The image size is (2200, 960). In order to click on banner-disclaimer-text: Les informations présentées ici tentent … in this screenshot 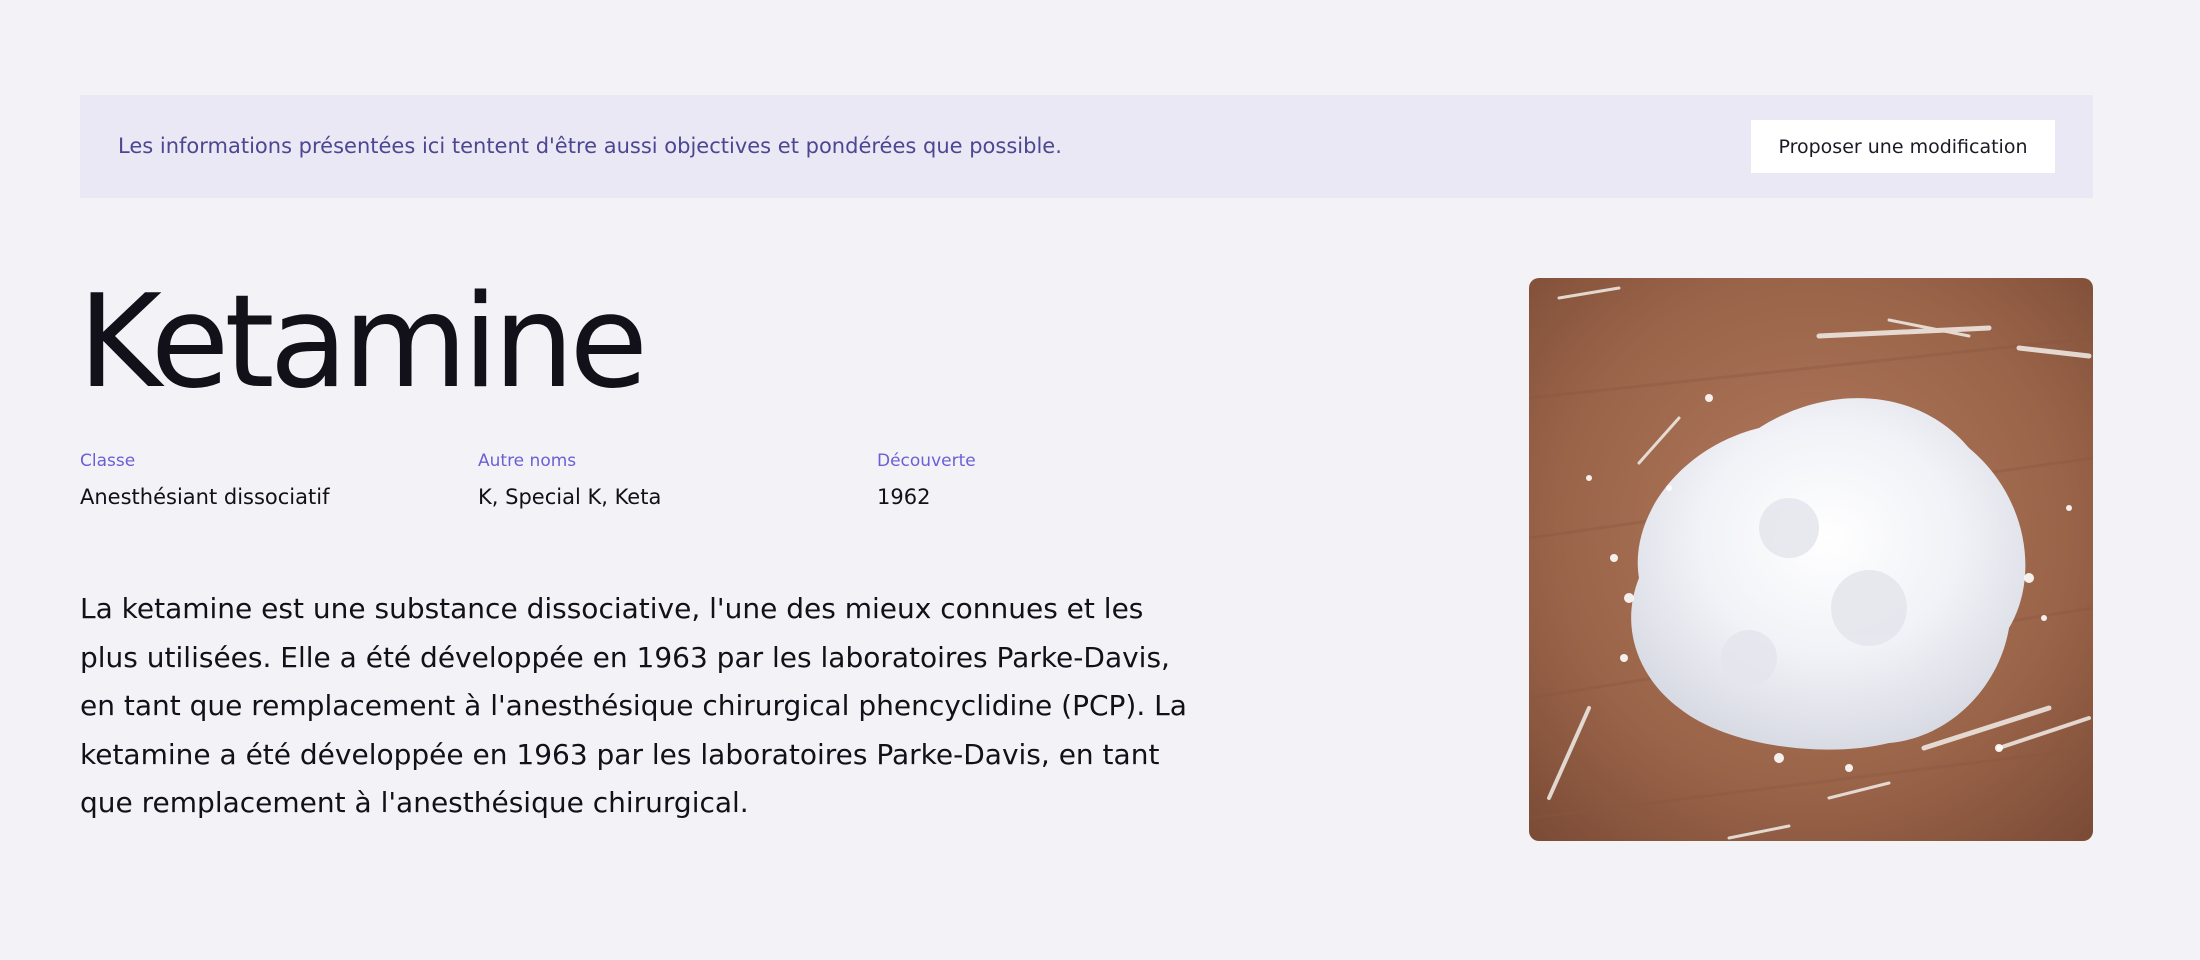, I will do `click(590, 146)`.